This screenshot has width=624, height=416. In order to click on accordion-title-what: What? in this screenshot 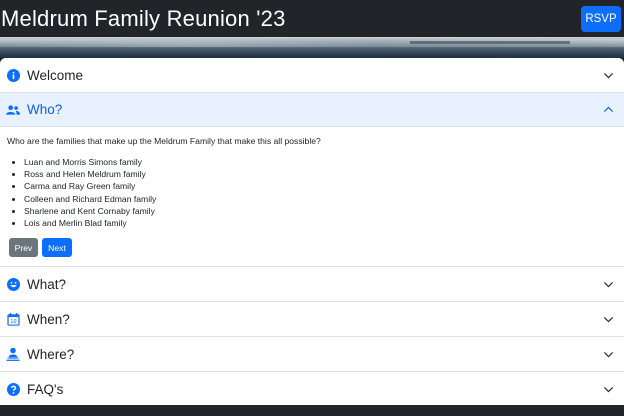, I will do `click(47, 284)`.